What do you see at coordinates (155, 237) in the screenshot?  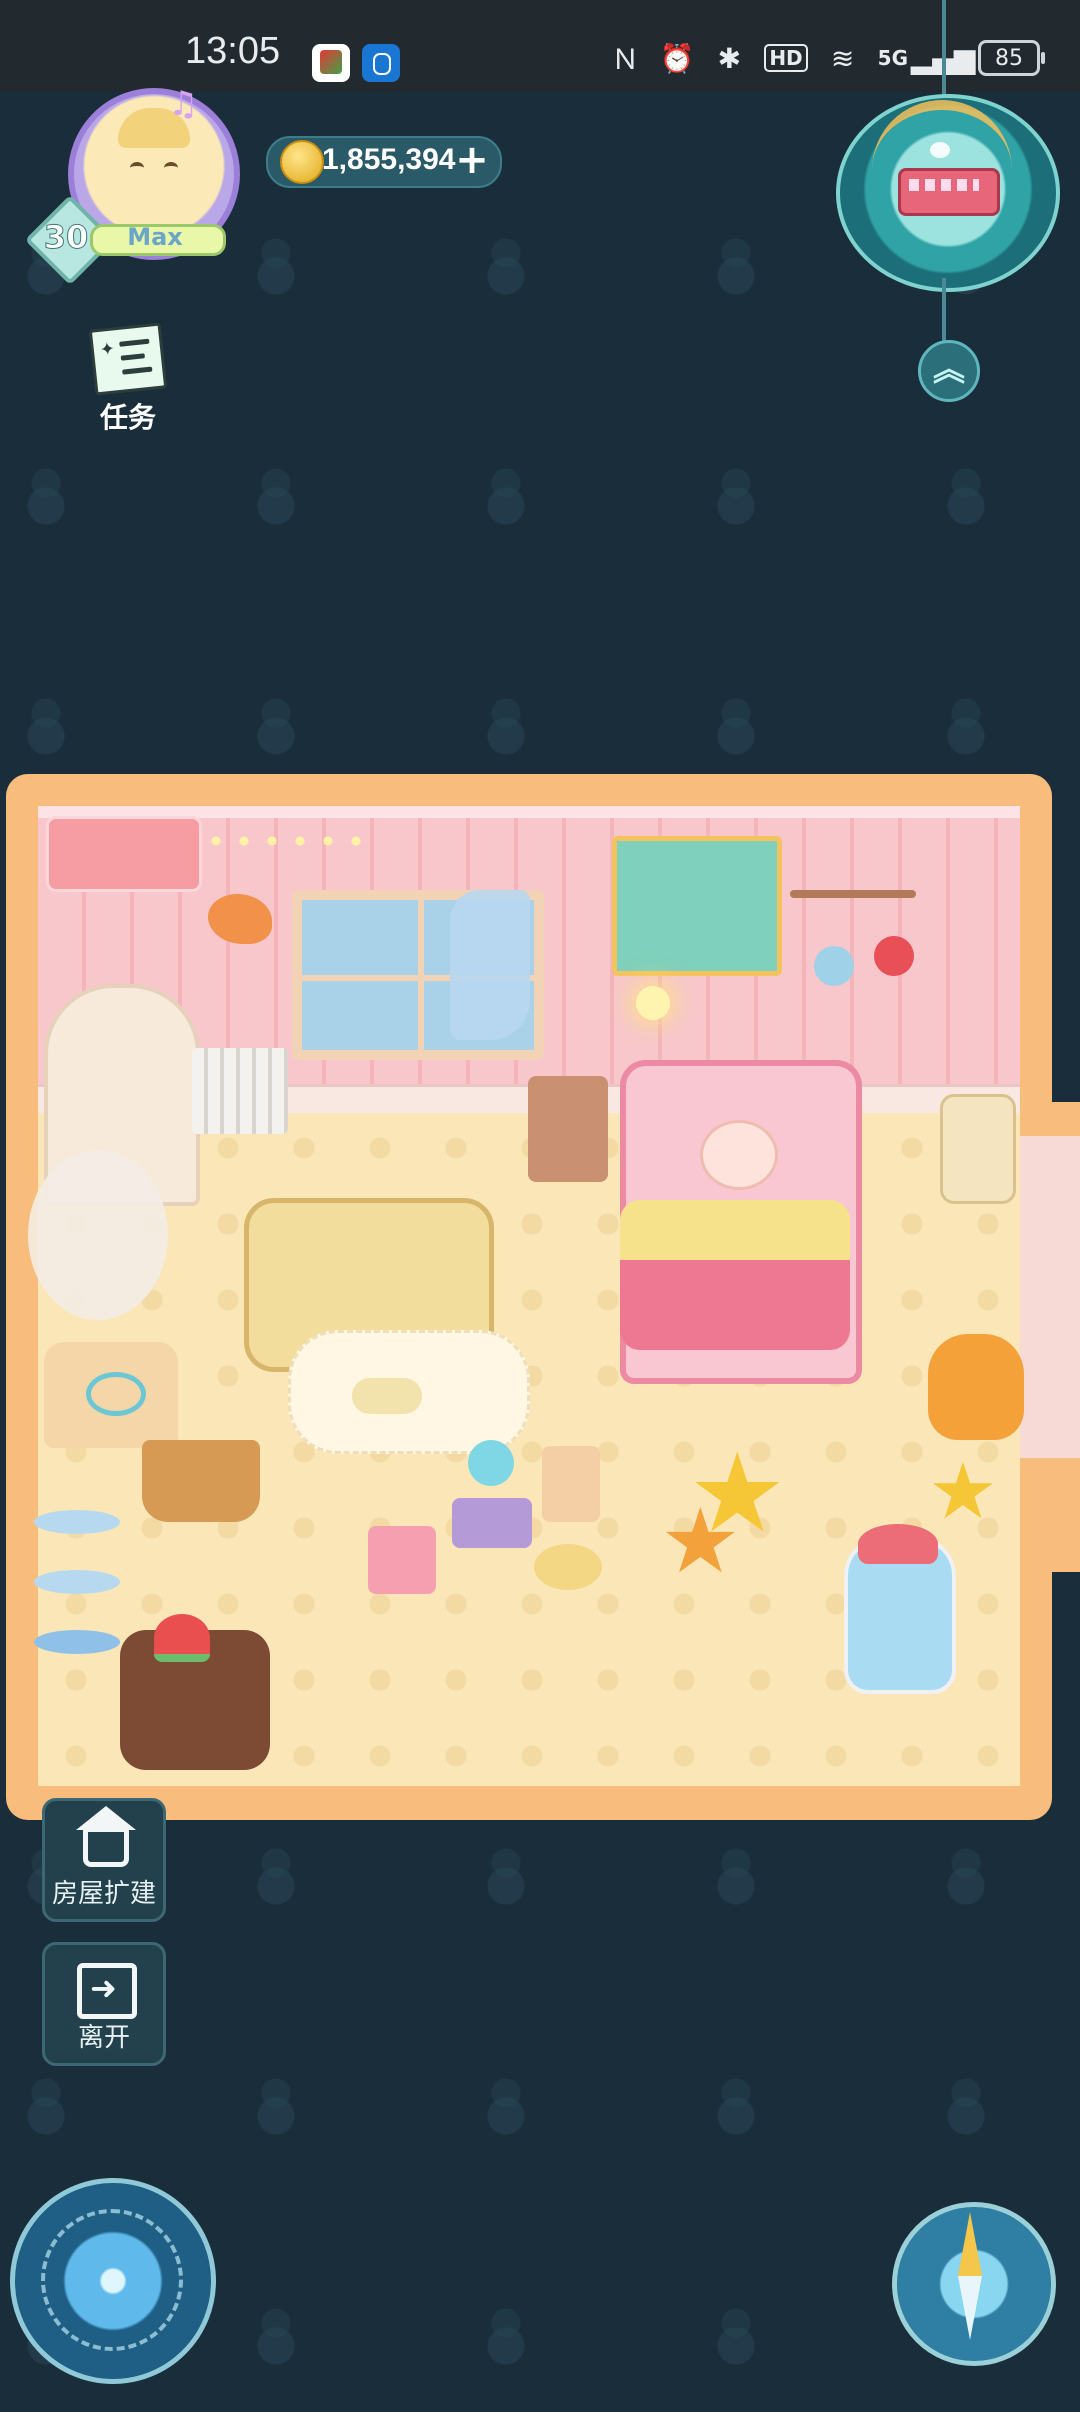 I see `level-status: Max` at bounding box center [155, 237].